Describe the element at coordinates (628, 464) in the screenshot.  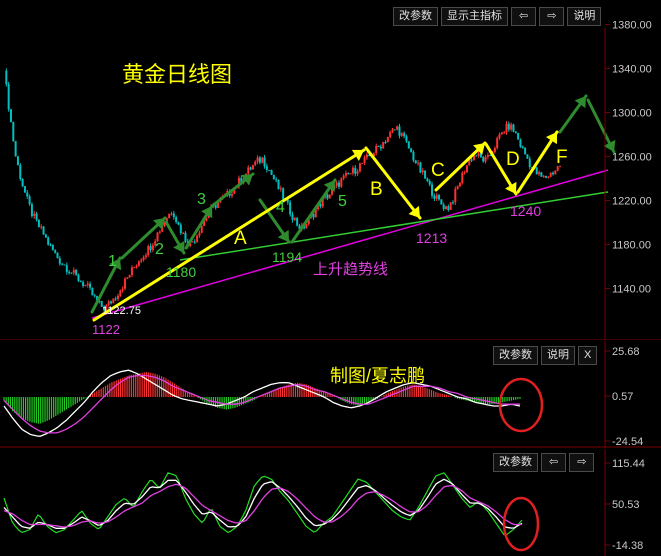
I see `osc-y-tick-label: 115.44` at that location.